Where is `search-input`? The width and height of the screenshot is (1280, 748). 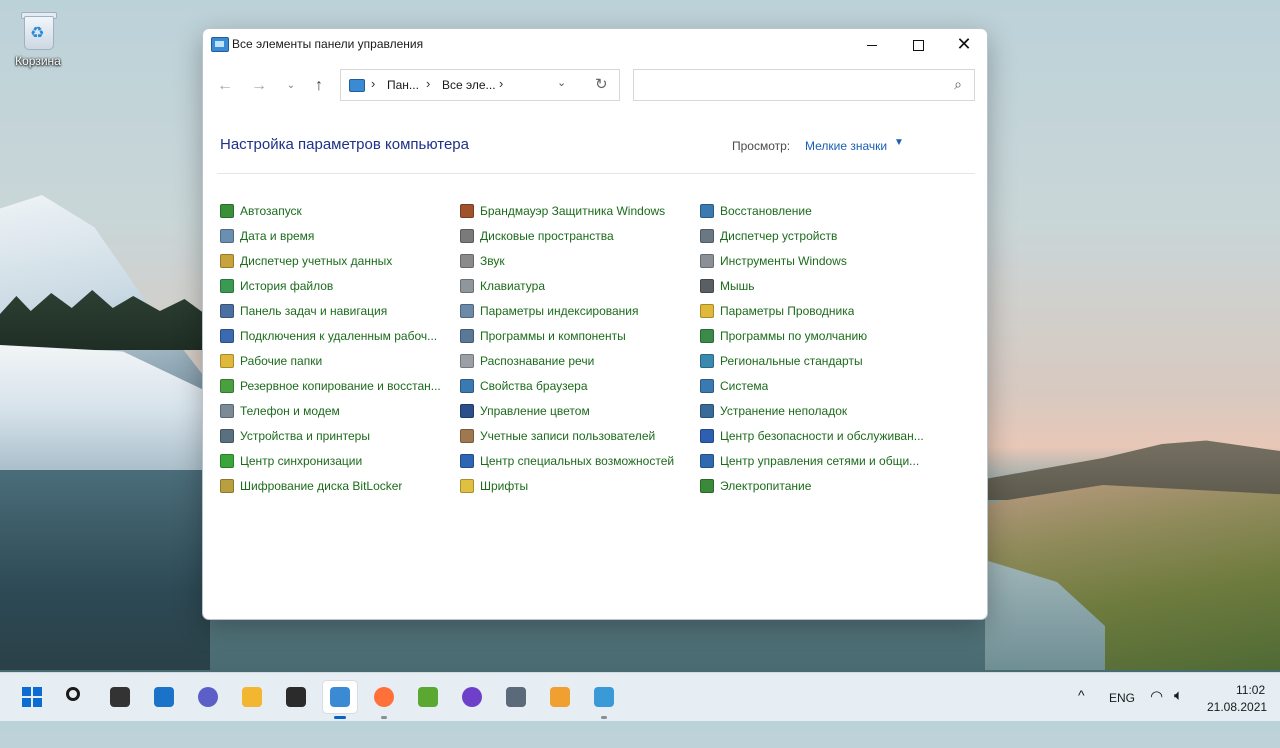 search-input is located at coordinates (787, 86).